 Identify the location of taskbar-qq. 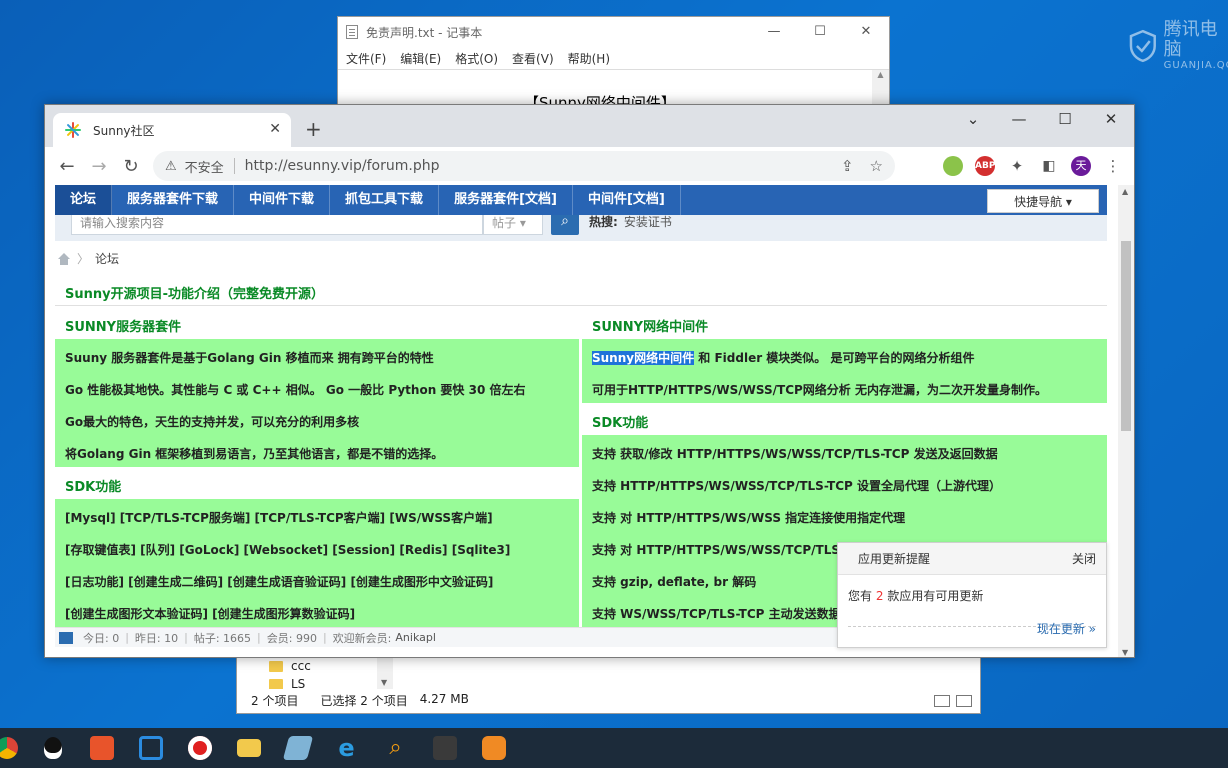
(52, 748).